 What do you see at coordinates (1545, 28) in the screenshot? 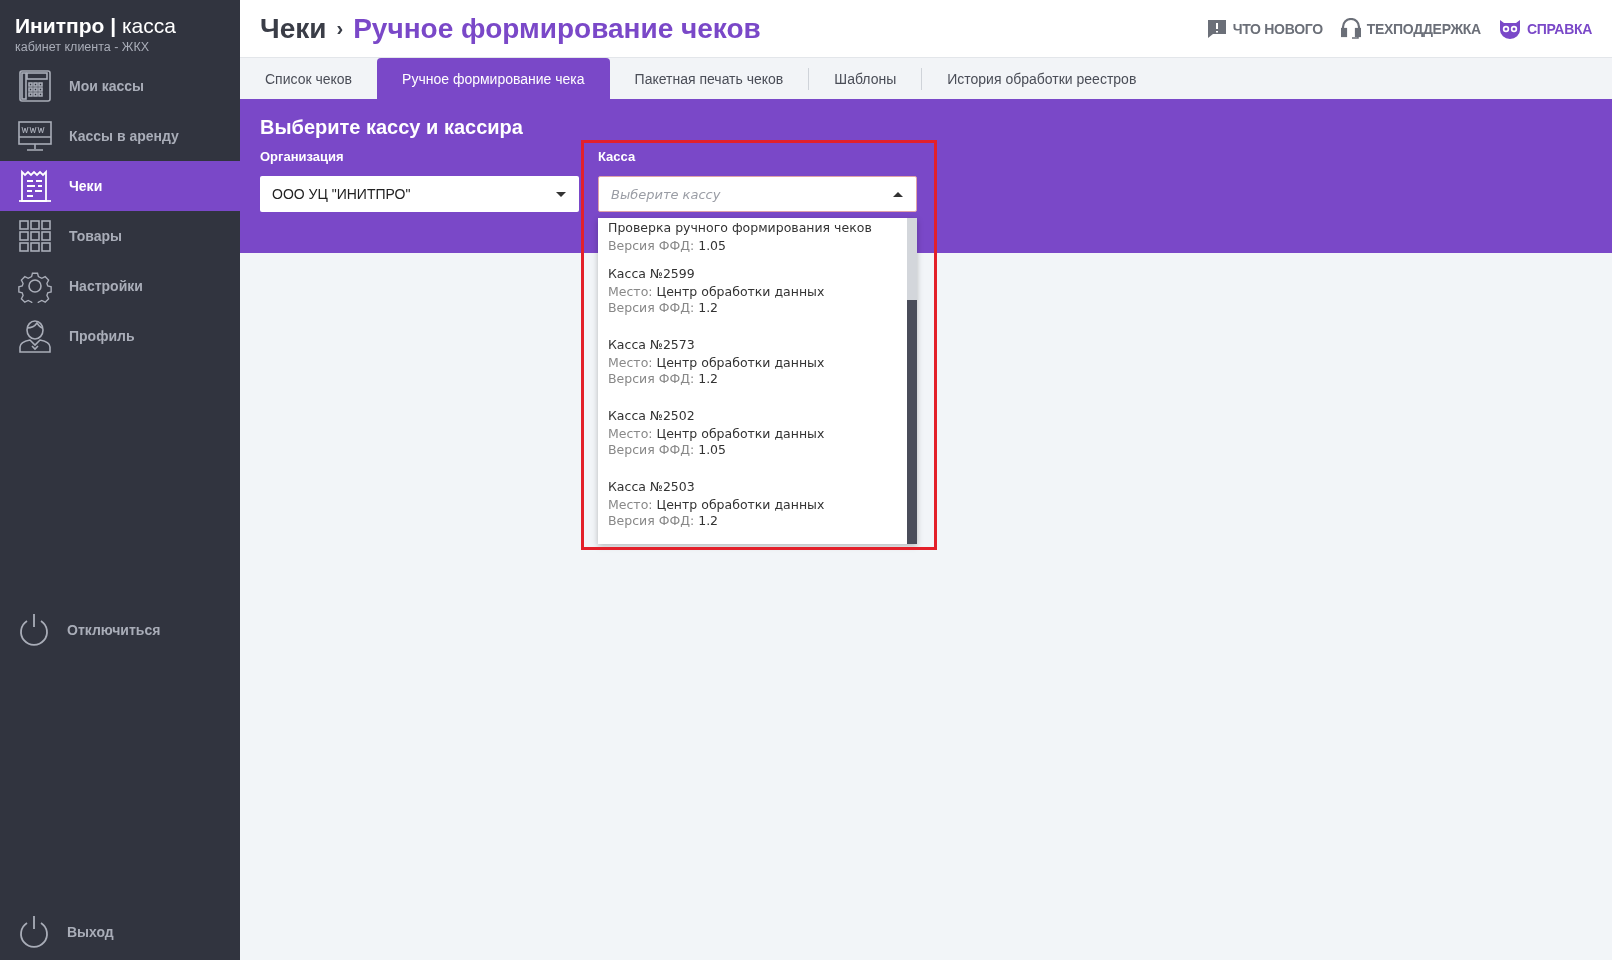
I see `header-link: СПРАВКА` at bounding box center [1545, 28].